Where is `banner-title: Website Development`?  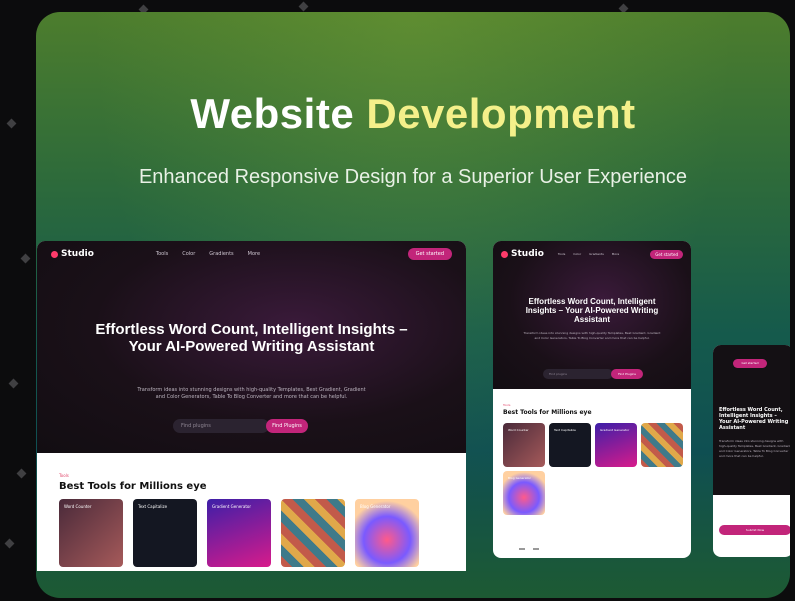
banner-title: Website Development is located at coordinates (413, 113).